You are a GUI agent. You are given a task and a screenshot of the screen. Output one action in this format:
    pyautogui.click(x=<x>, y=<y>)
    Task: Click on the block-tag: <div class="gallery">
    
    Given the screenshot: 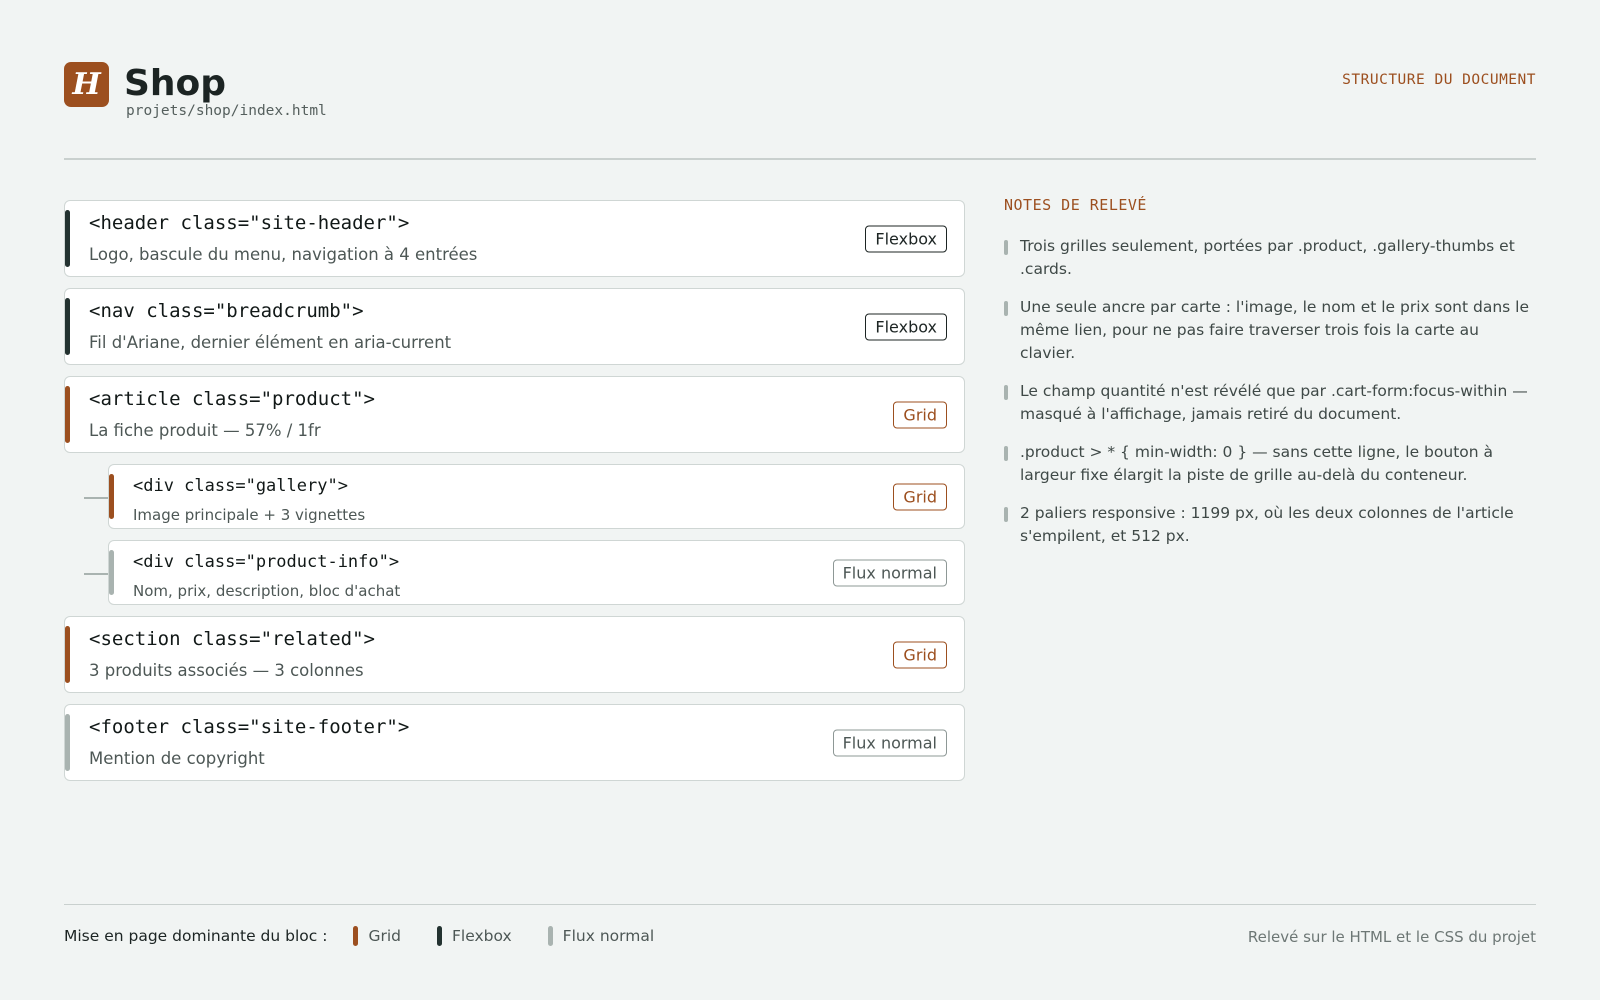 What is the action you would take?
    pyautogui.click(x=240, y=486)
    